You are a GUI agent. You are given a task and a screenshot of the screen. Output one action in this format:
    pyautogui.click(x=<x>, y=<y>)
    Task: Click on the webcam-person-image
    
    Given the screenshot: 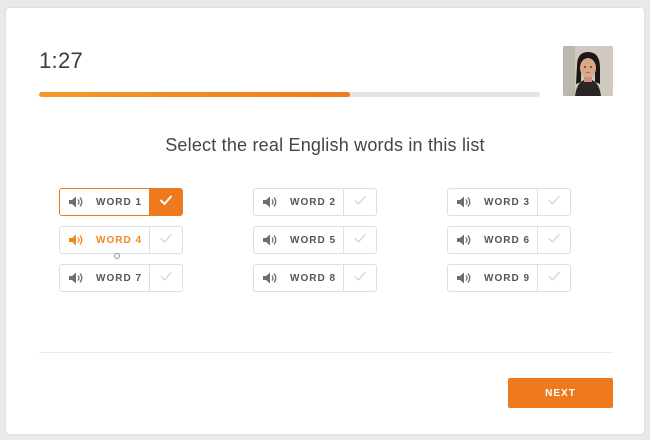 What is the action you would take?
    pyautogui.click(x=588, y=71)
    